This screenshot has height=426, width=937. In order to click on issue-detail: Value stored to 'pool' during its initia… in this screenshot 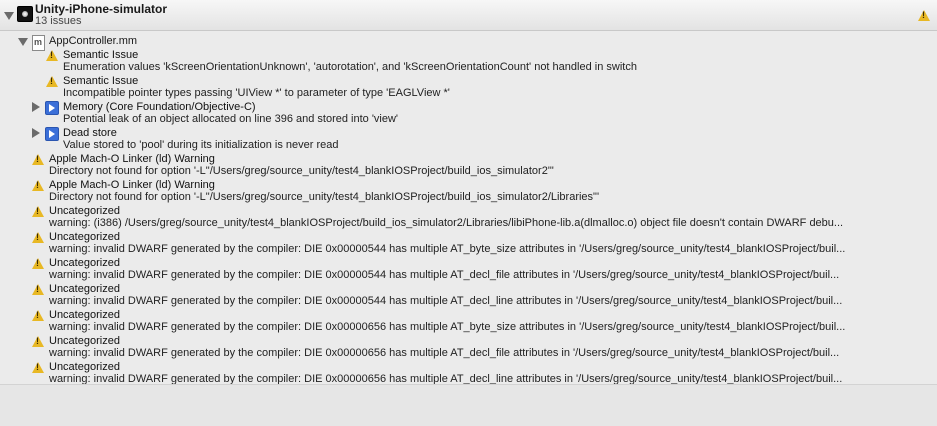, I will do `click(201, 145)`.